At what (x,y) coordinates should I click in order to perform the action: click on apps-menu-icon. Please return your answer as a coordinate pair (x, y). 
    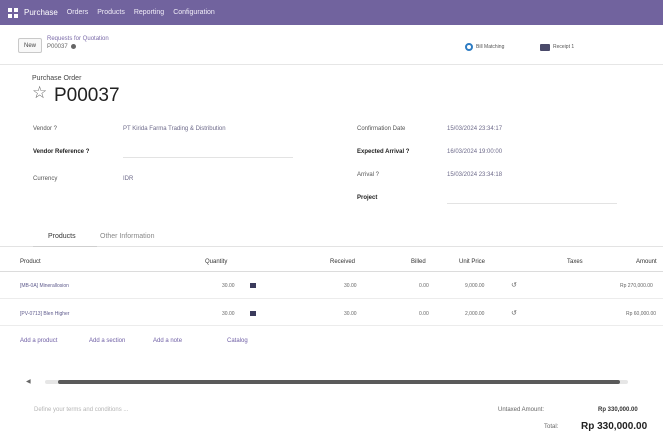
    Looking at the image, I should click on (13, 12).